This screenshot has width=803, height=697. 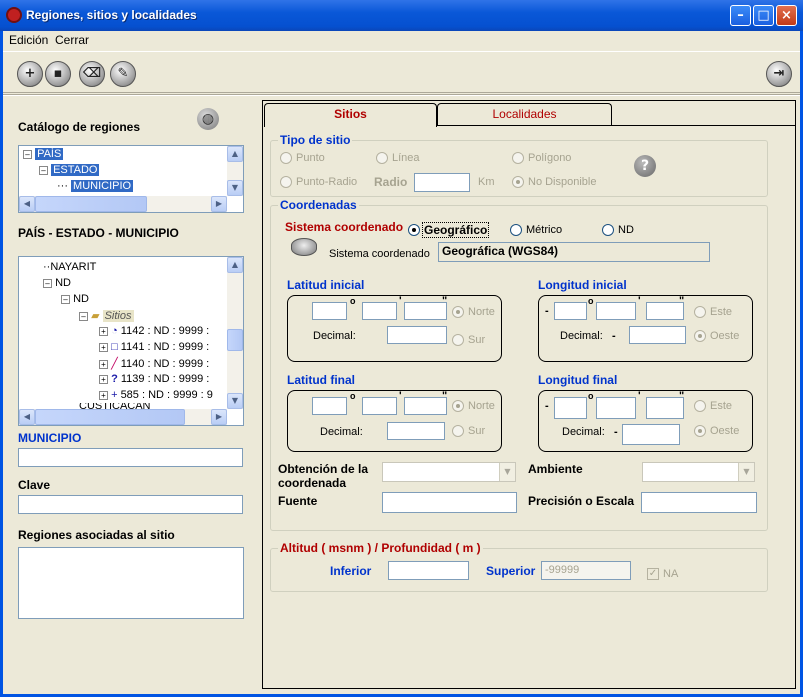 What do you see at coordinates (379, 406) in the screenshot?
I see `lat-fin-min-field` at bounding box center [379, 406].